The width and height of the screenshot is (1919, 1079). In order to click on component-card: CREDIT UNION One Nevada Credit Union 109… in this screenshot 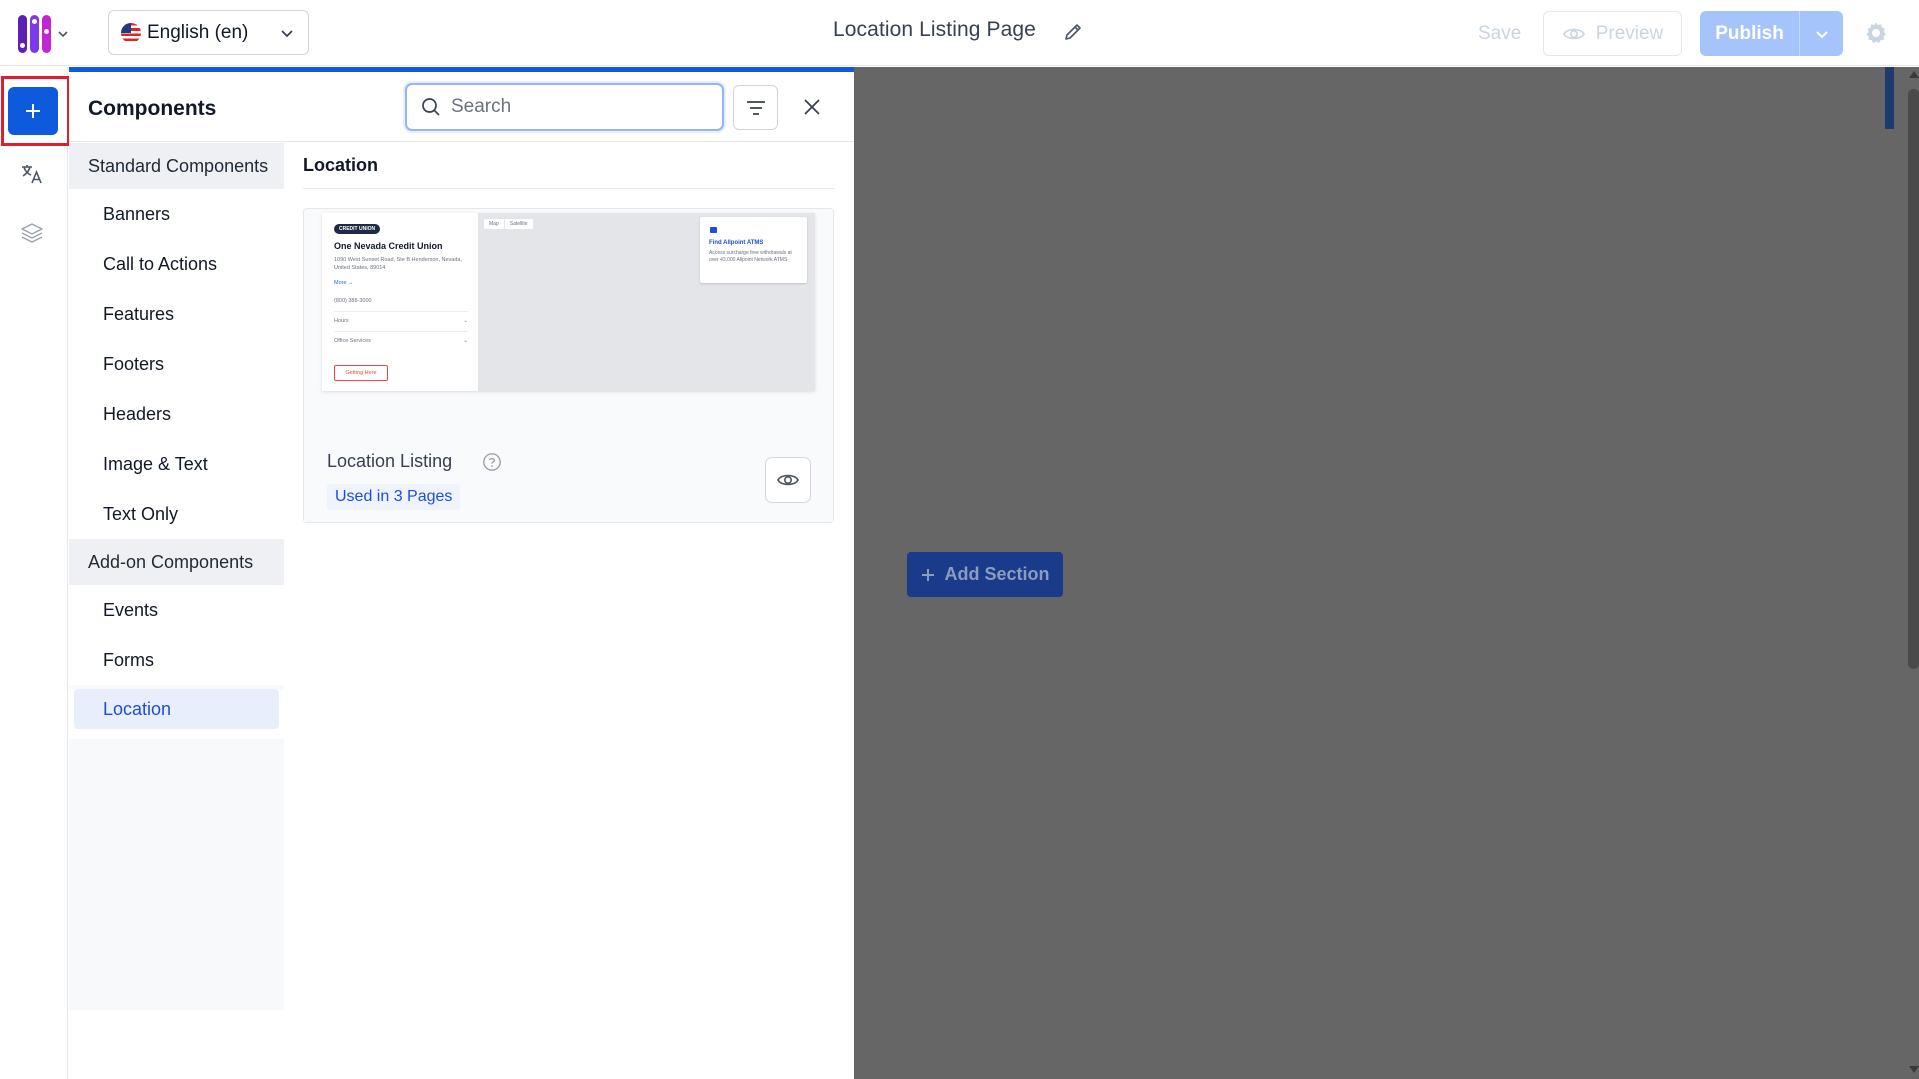, I will do `click(568, 365)`.